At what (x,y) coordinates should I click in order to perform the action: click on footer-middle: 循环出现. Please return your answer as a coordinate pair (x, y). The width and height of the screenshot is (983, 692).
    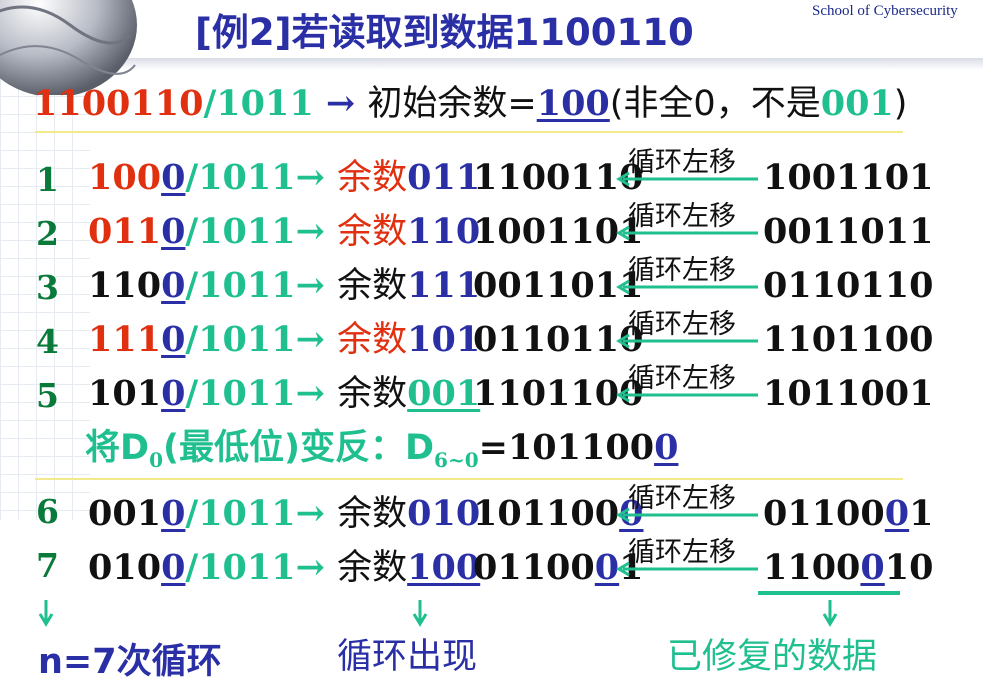
    Looking at the image, I should click on (407, 657).